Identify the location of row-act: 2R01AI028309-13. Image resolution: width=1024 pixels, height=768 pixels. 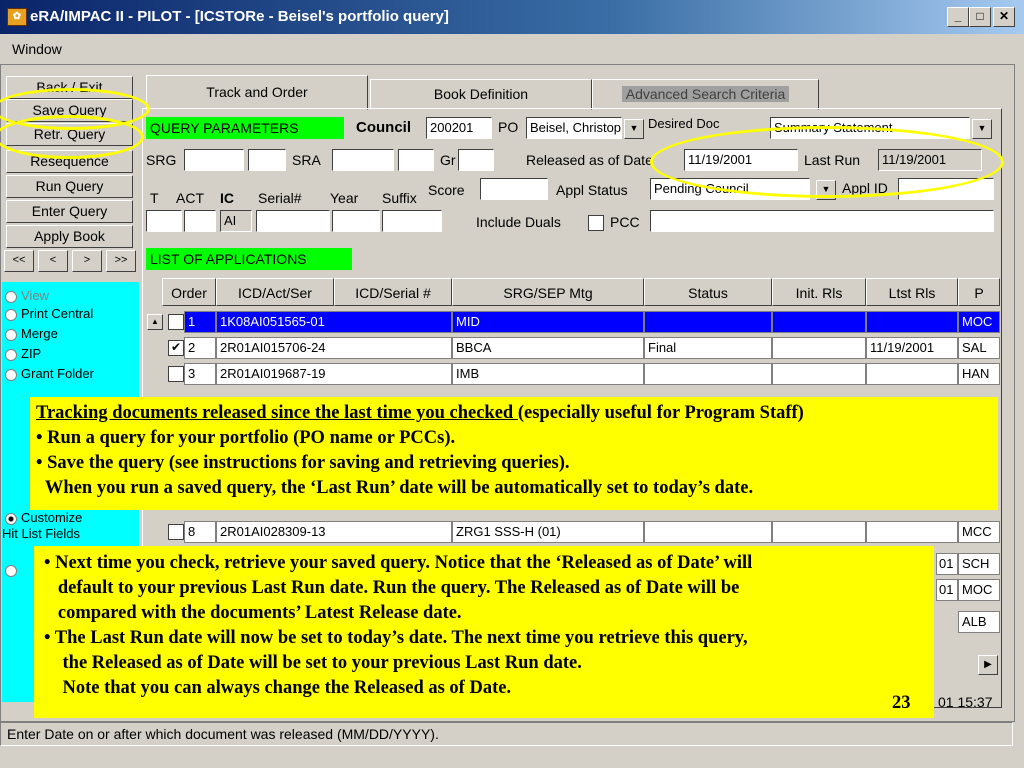
(334, 532).